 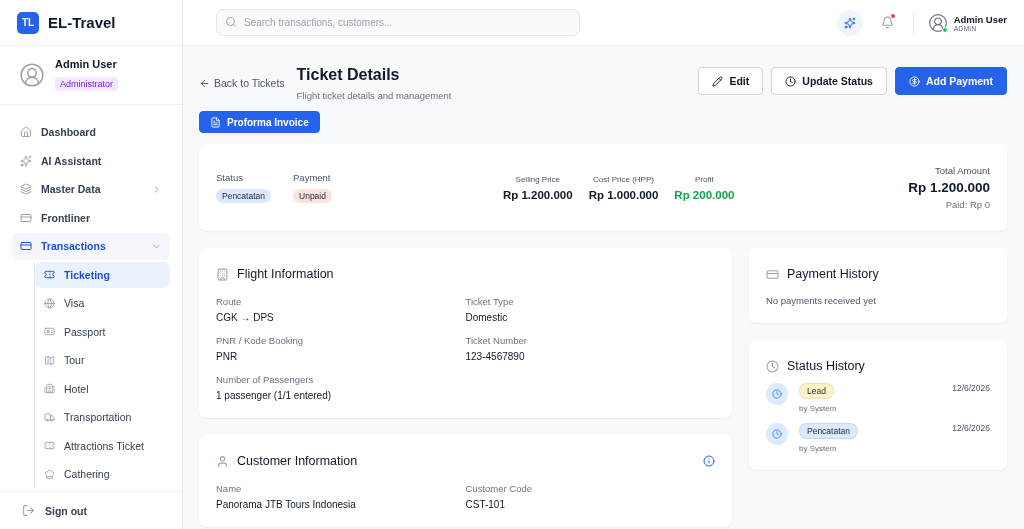 What do you see at coordinates (91, 246) in the screenshot?
I see `nav-item: Transactions` at bounding box center [91, 246].